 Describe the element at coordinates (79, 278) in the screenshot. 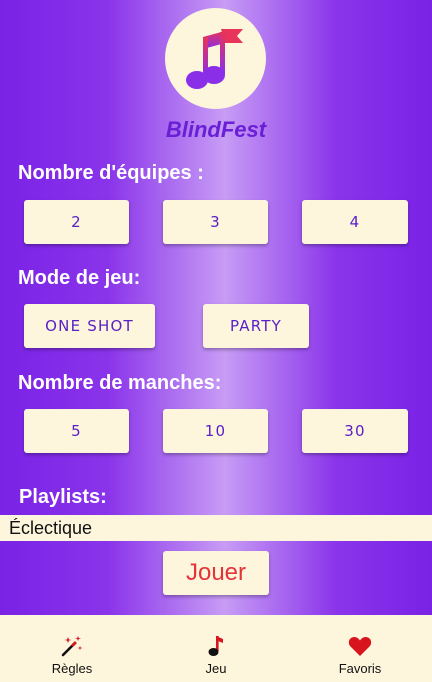

I see `game-mode-label: Mode de jeu:` at that location.